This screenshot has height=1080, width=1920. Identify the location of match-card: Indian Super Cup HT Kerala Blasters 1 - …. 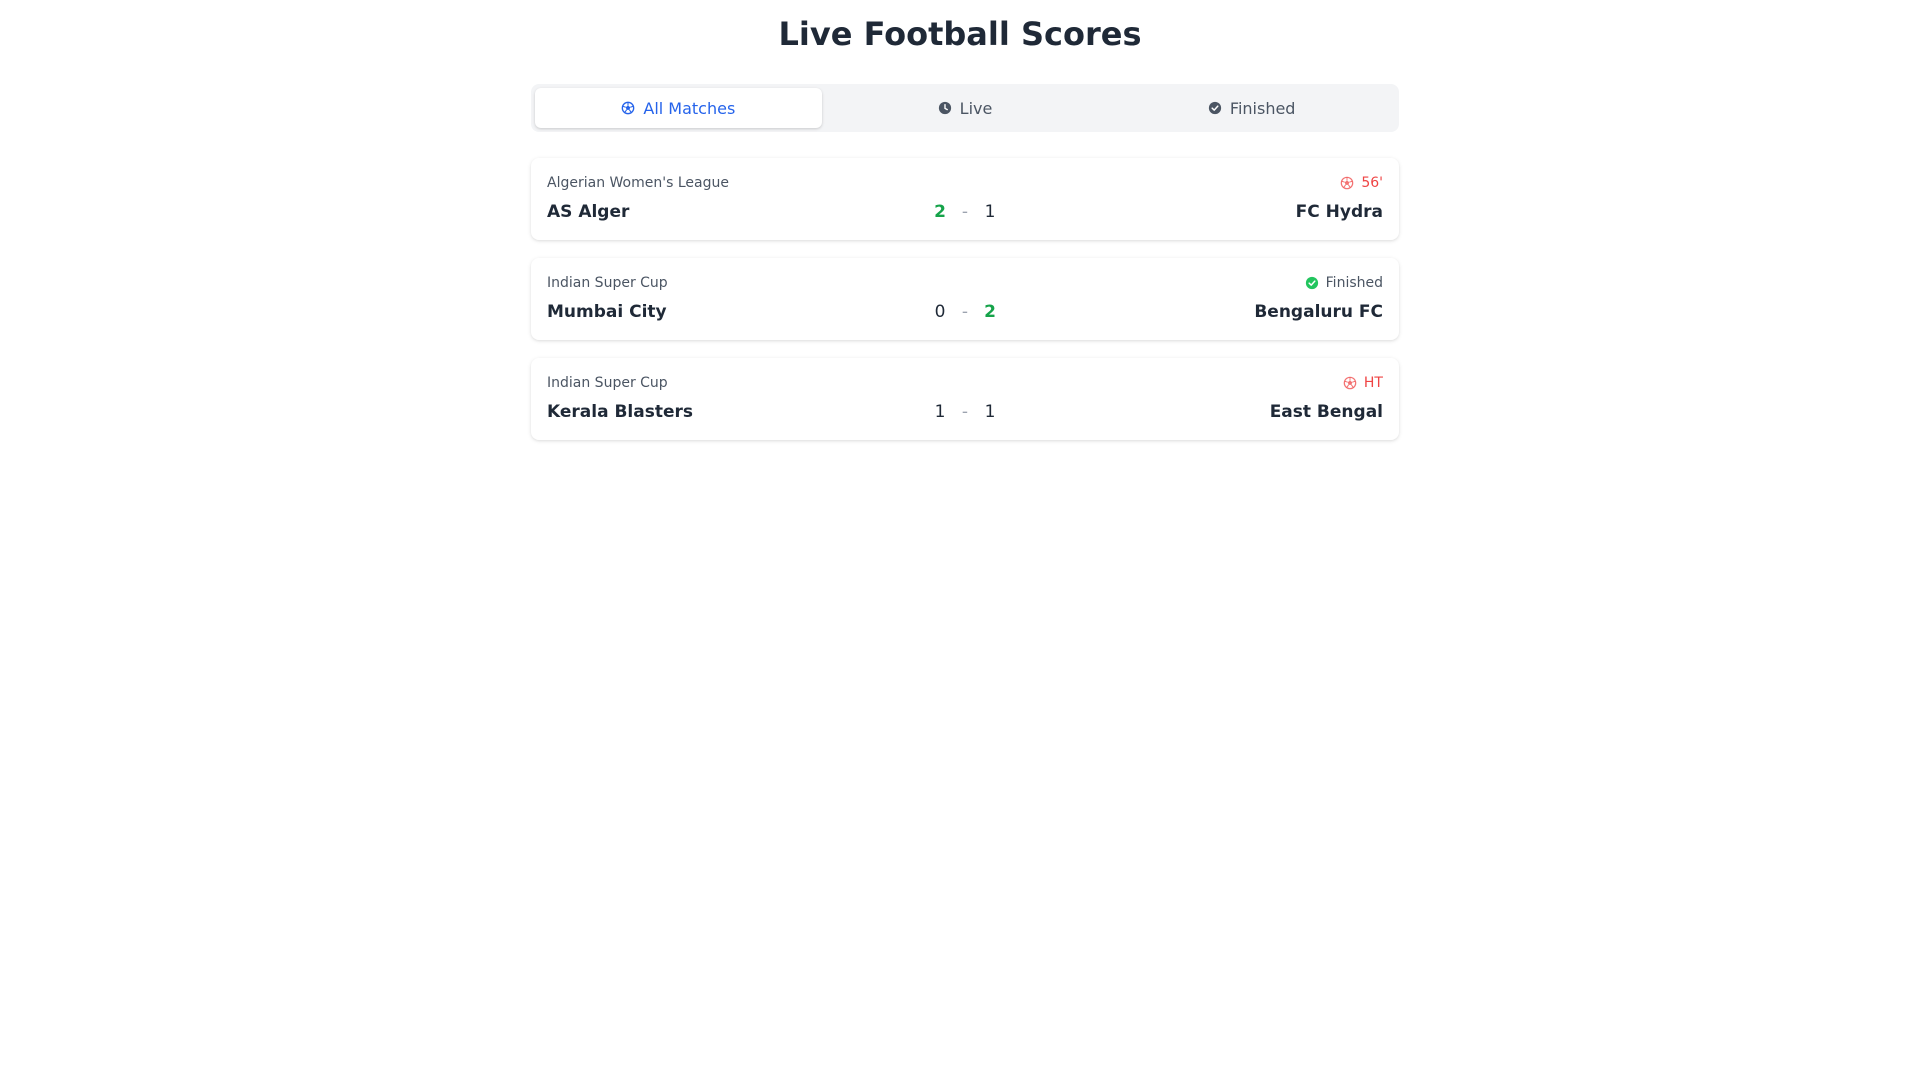
(965, 399).